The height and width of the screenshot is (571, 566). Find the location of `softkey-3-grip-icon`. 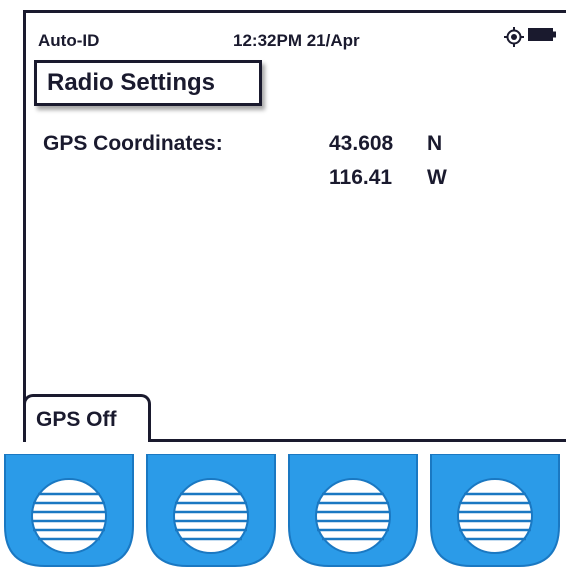

softkey-3-grip-icon is located at coordinates (353, 516).